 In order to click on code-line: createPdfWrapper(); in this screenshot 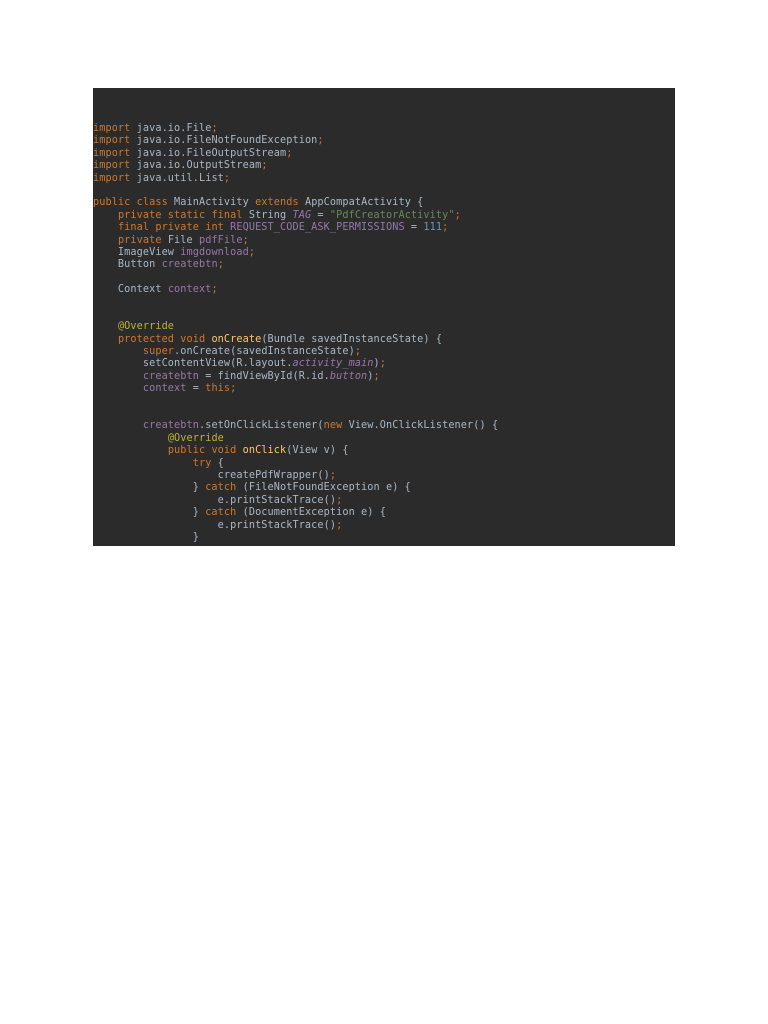, I will do `click(295, 476)`.